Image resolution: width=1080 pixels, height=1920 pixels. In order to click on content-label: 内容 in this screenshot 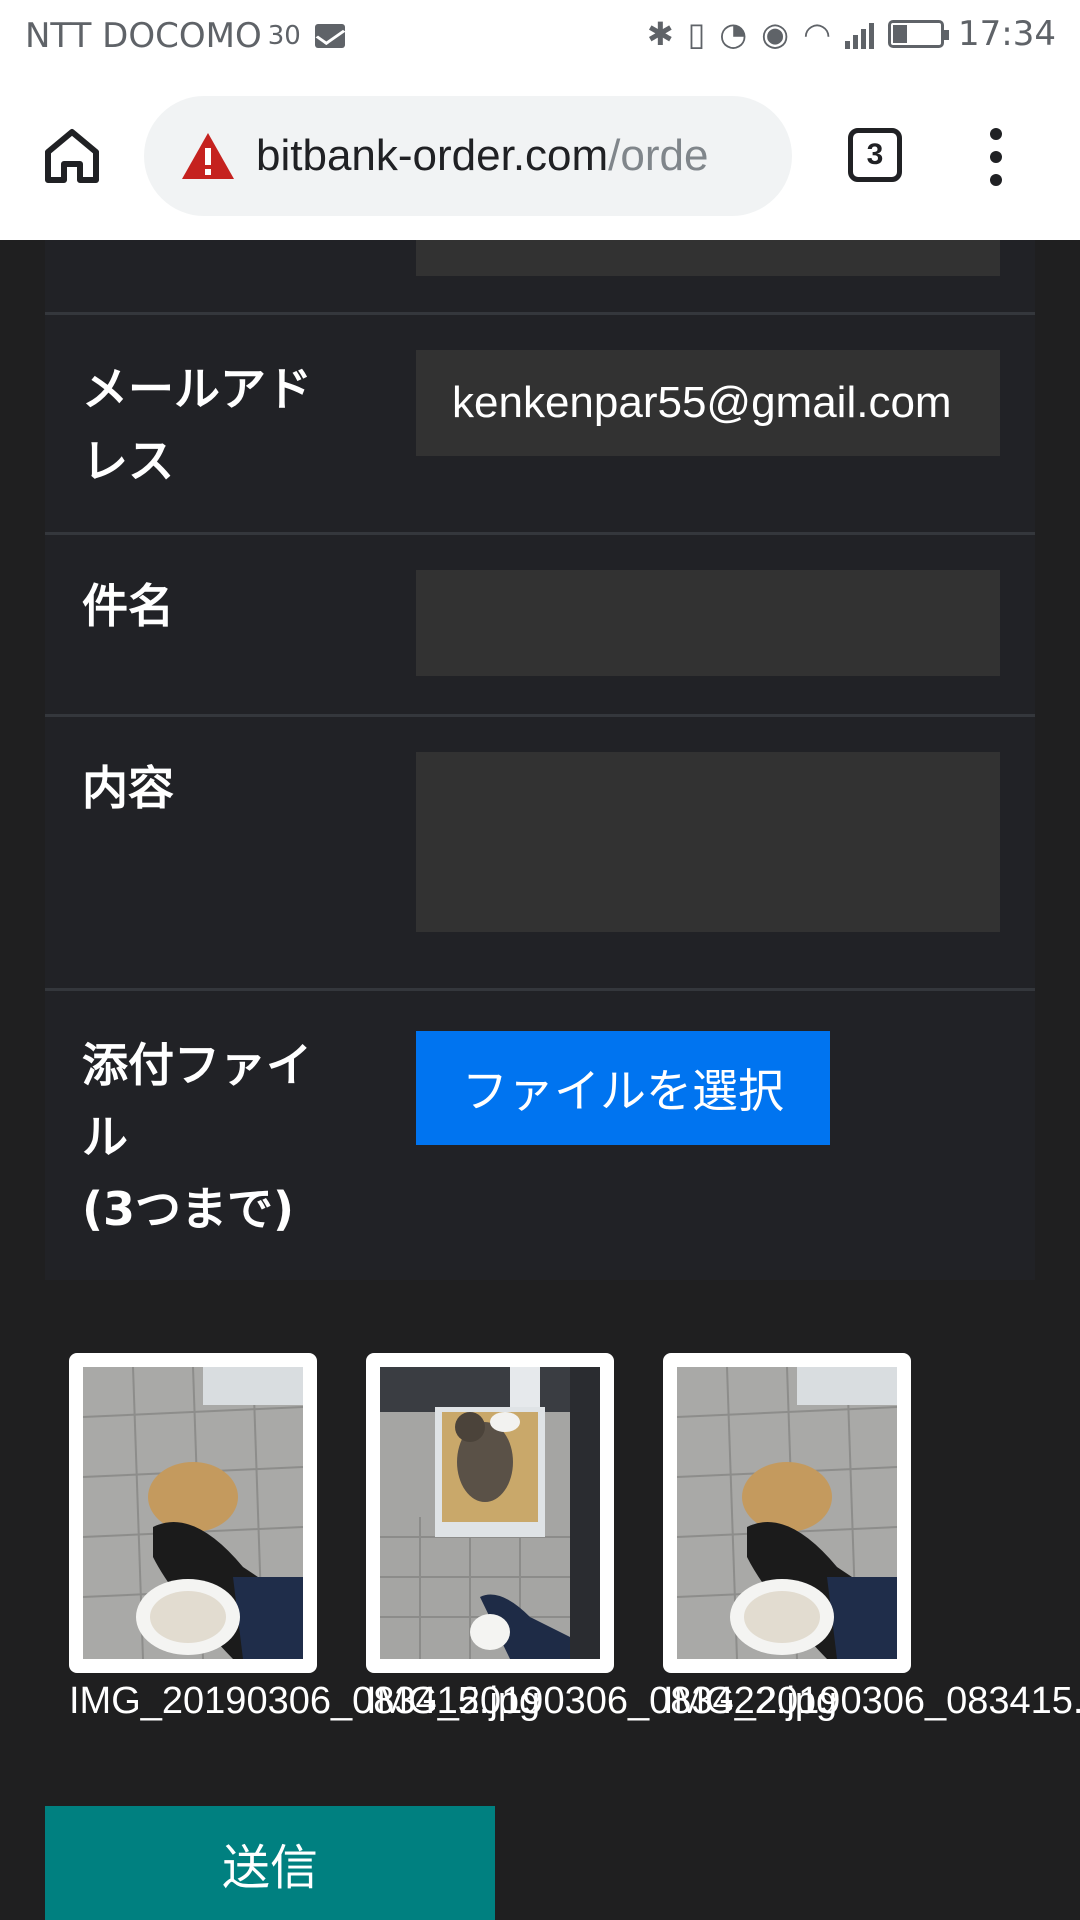, I will do `click(128, 788)`.